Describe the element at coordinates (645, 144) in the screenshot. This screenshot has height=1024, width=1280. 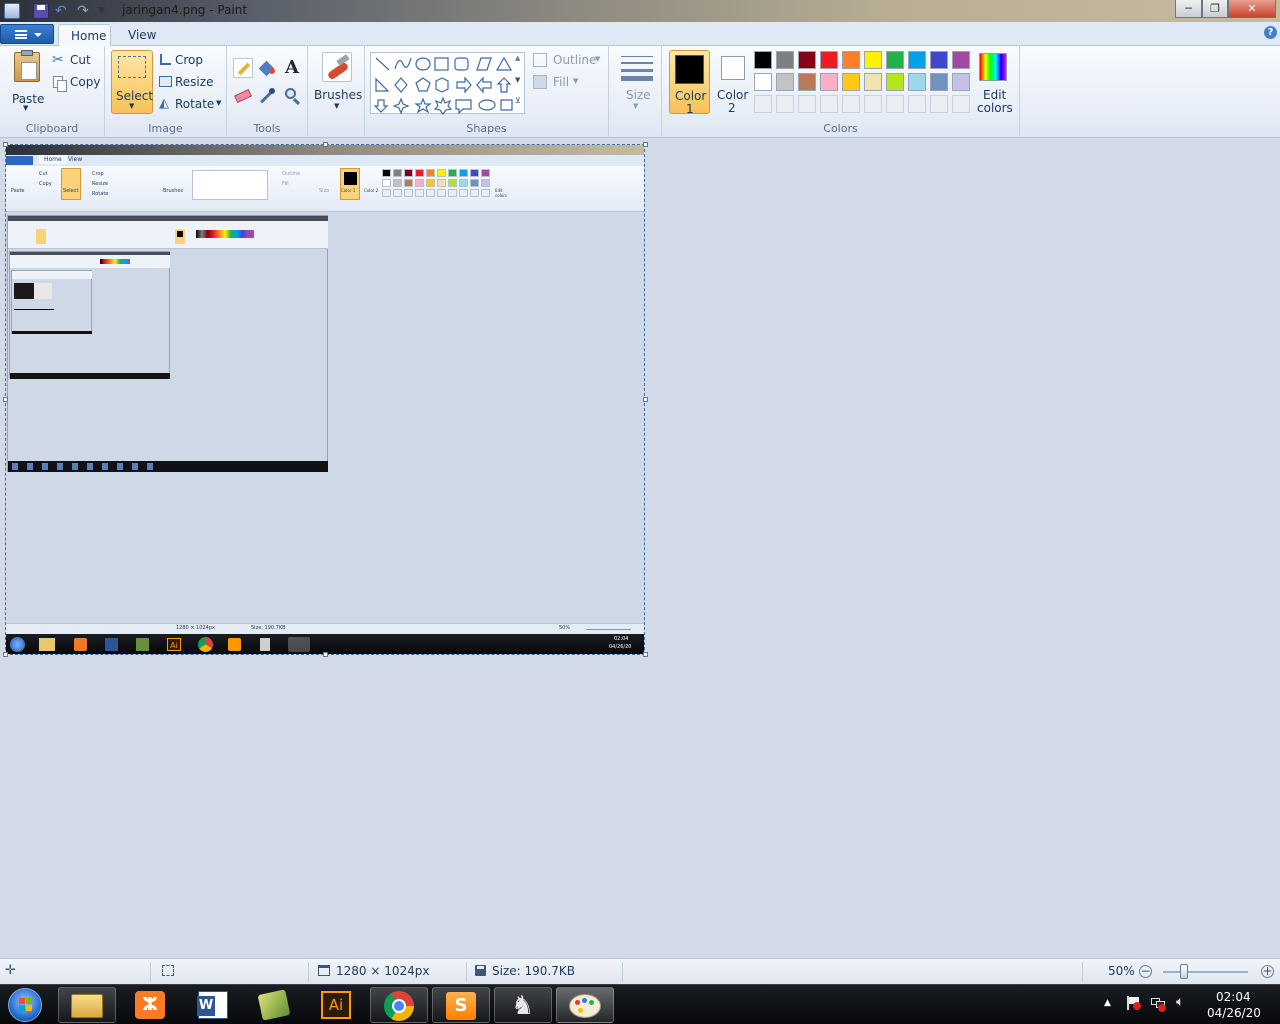
I see `resize-handle-tr` at that location.